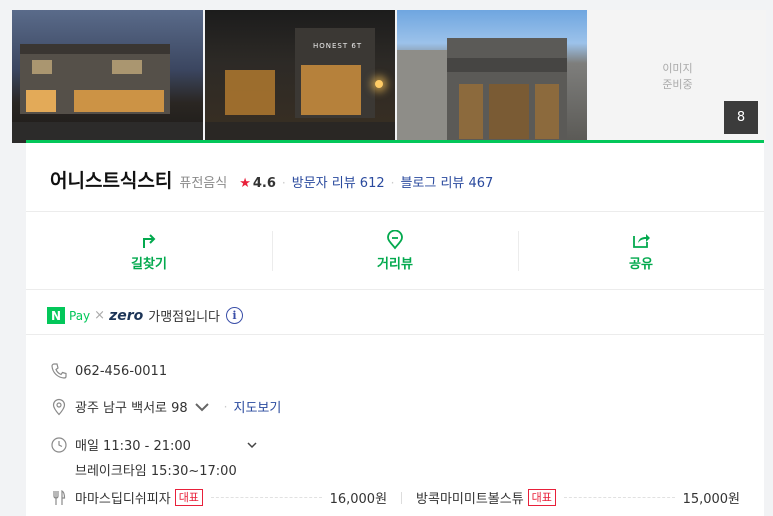  Describe the element at coordinates (470, 499) in the screenshot. I see `menu-item-name: 방콕마미미트볼스튜` at that location.